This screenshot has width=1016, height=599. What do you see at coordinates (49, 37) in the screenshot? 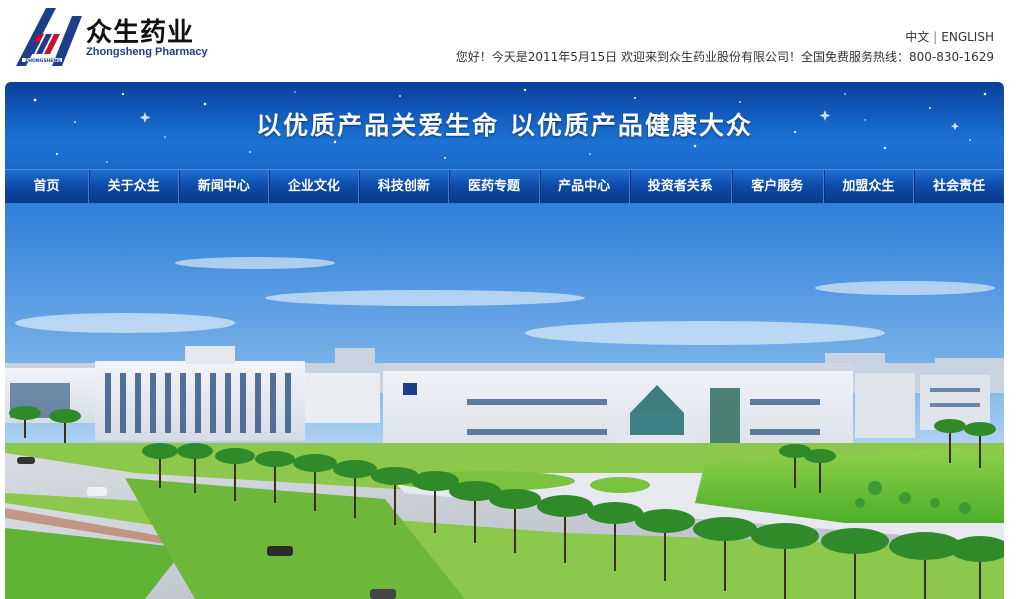
I see `logo-mark-icon: ZHONGSHENG` at bounding box center [49, 37].